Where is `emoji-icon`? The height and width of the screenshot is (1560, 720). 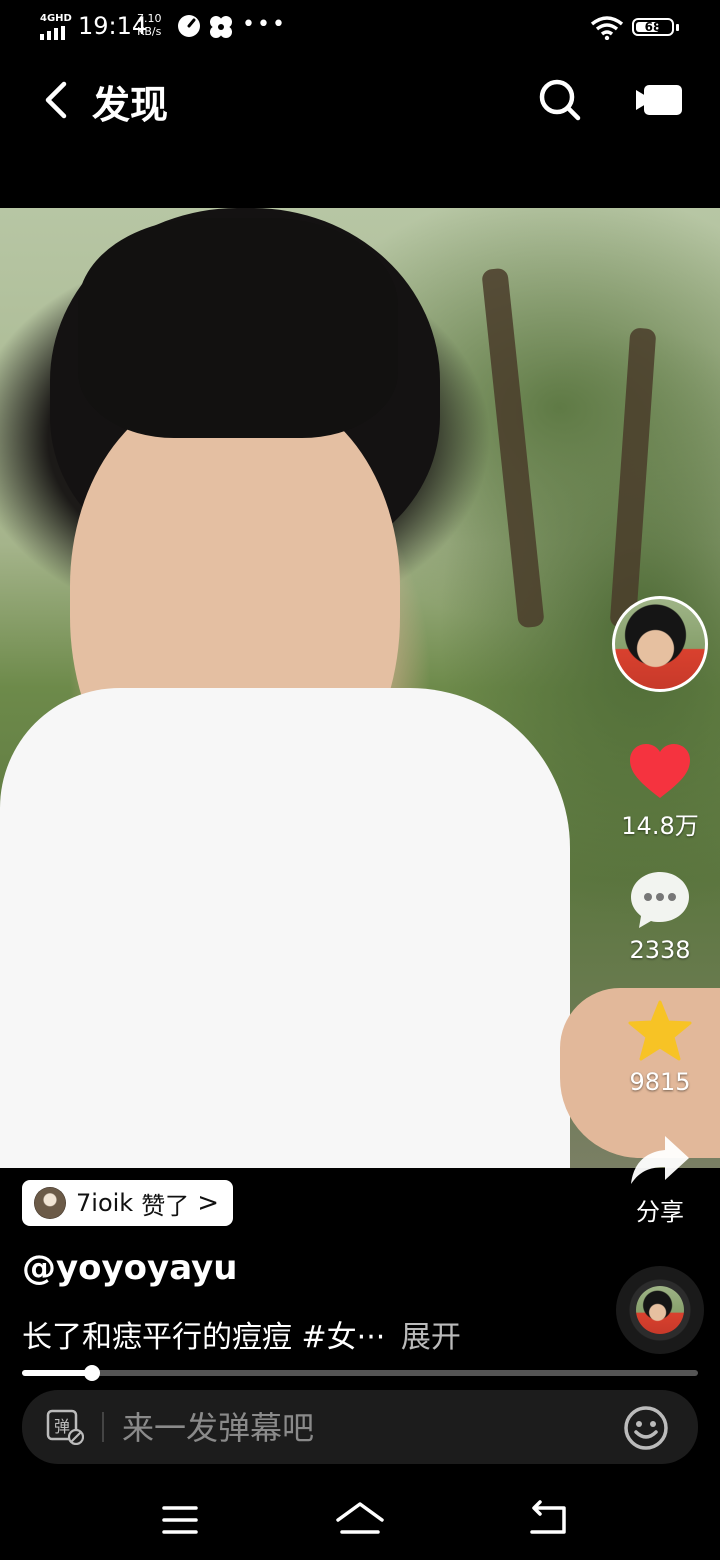 emoji-icon is located at coordinates (646, 1428).